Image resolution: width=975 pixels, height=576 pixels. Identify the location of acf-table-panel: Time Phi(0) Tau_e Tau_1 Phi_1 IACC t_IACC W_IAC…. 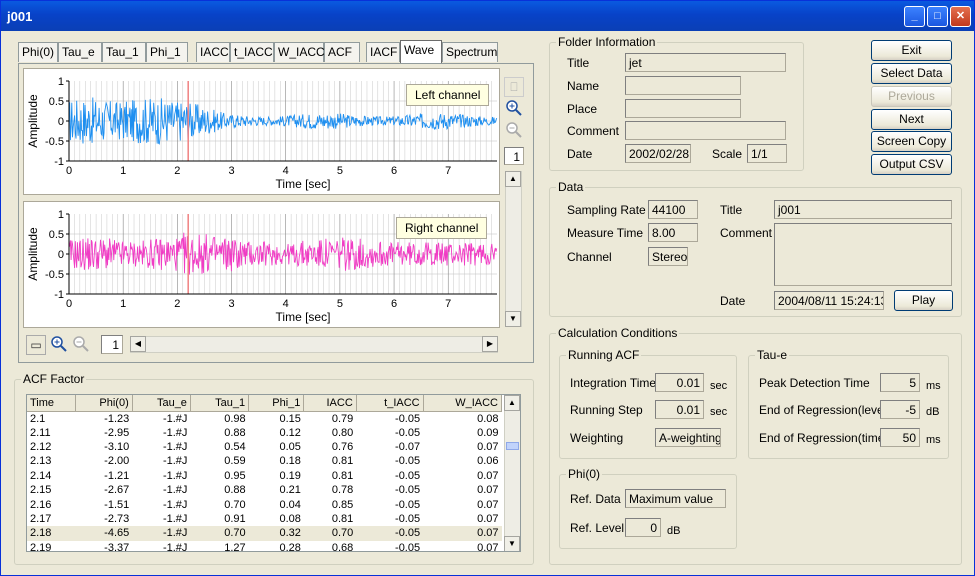
(273, 473).